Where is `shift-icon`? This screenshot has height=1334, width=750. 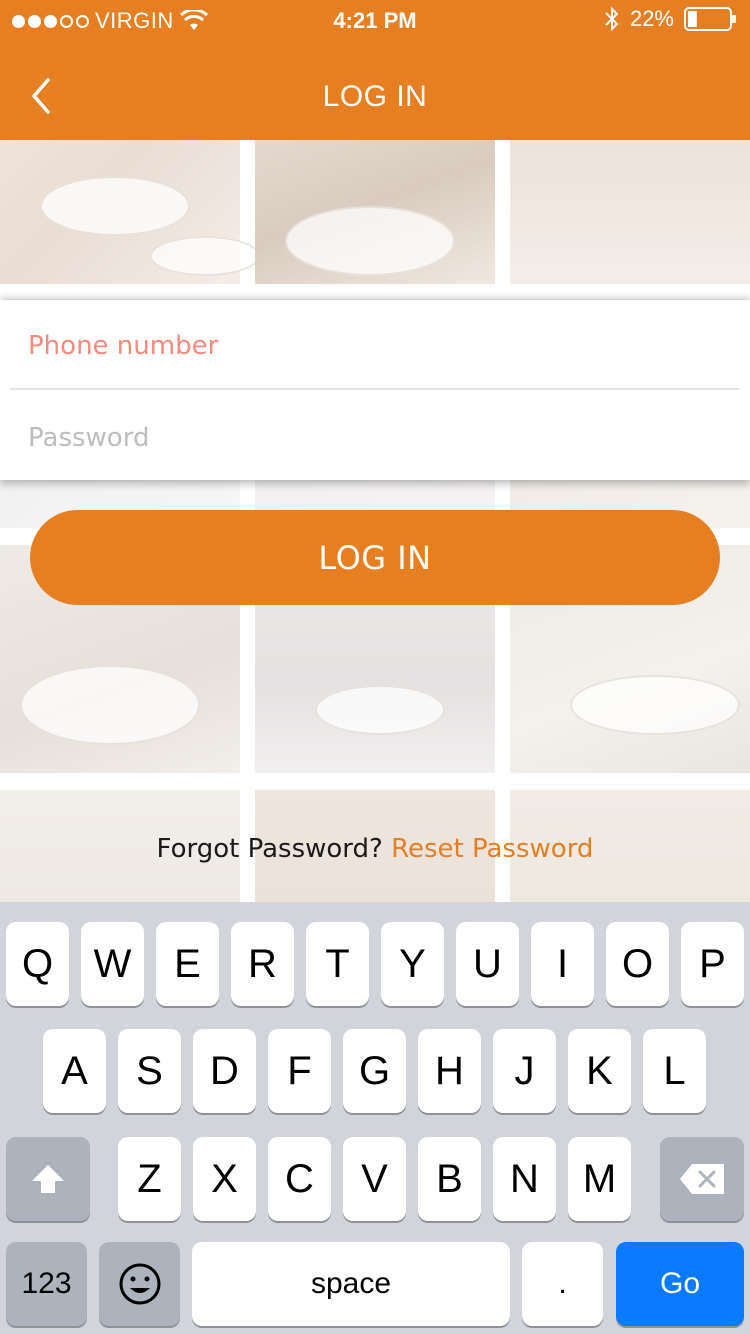 shift-icon is located at coordinates (48, 1179).